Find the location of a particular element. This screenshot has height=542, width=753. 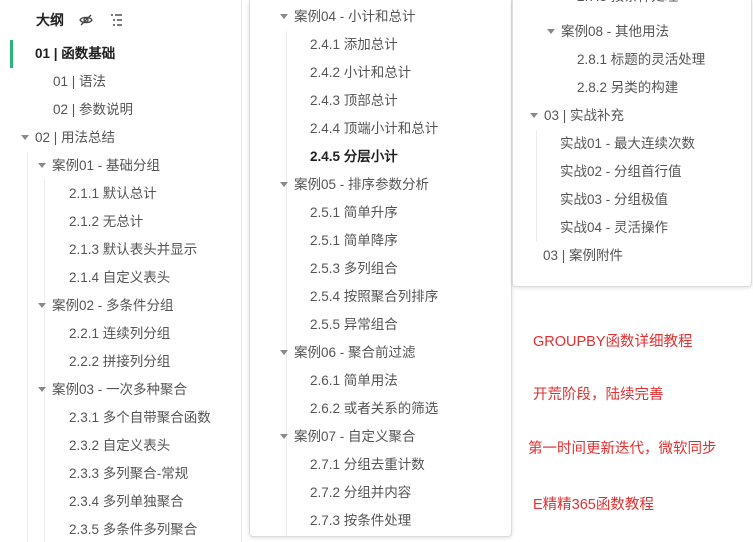

outline-item: 2.3.1 多个自带聚合函数 is located at coordinates (140, 418).